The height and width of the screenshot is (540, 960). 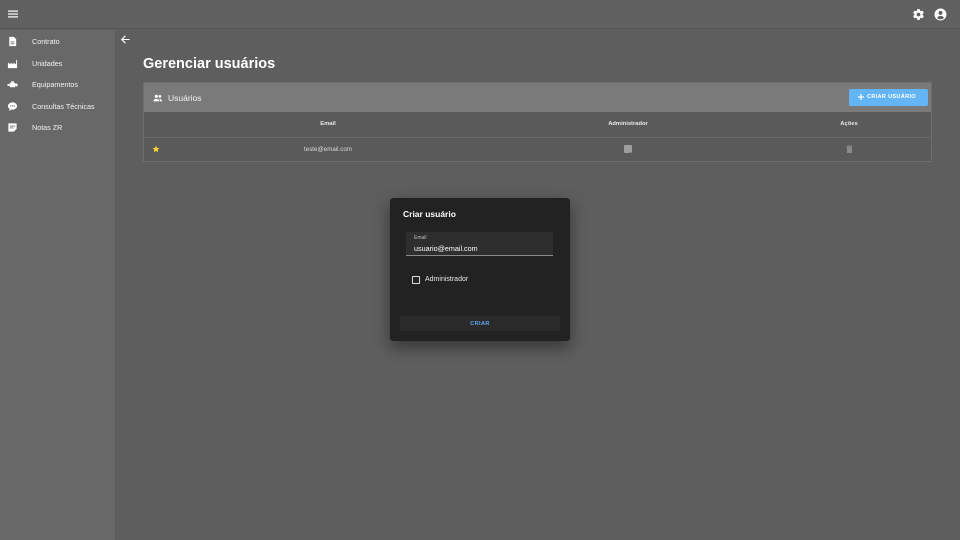 What do you see at coordinates (861, 97) in the screenshot?
I see `plus-icon` at bounding box center [861, 97].